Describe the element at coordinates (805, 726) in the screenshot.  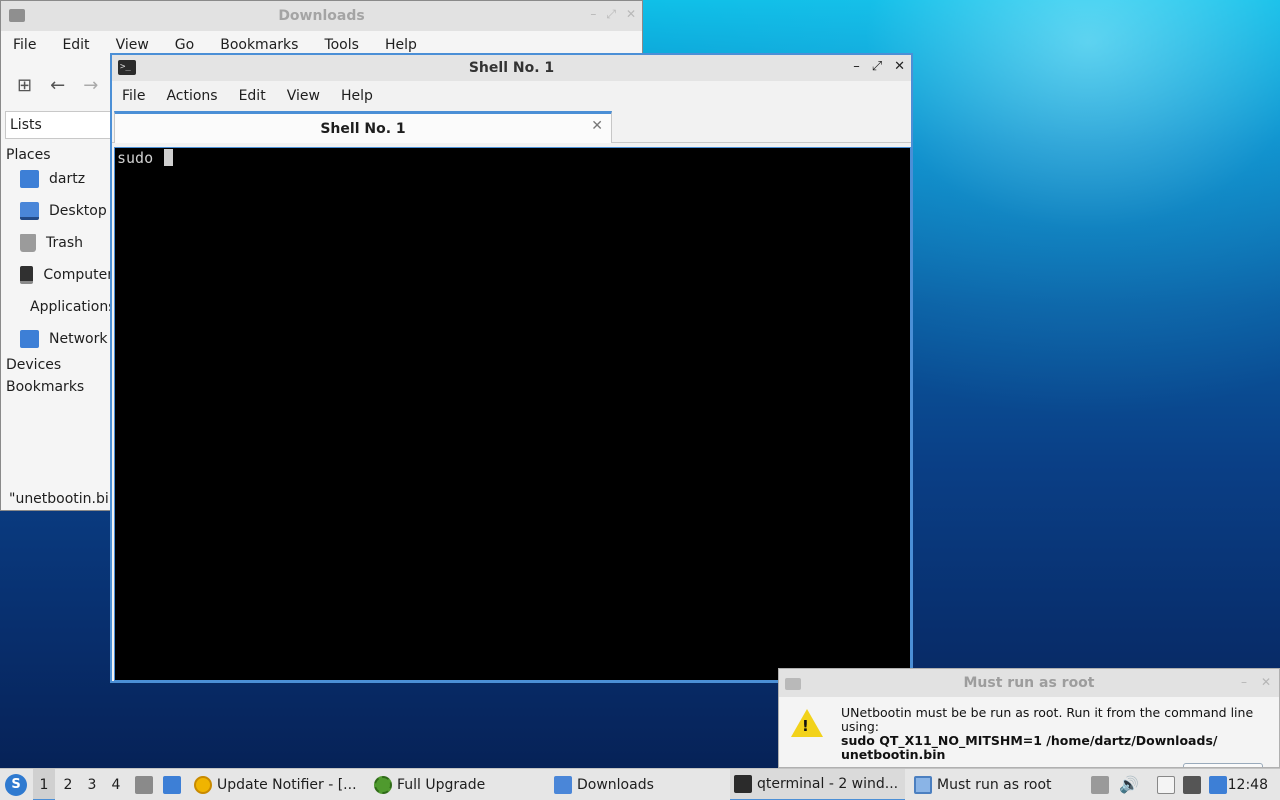
I see `warning-mark: !` at that location.